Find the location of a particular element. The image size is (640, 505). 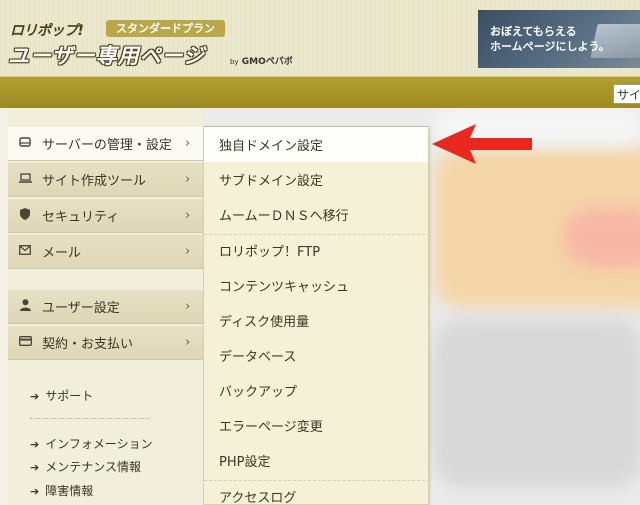

menu-item-backup: バックアップ is located at coordinates (316, 390).